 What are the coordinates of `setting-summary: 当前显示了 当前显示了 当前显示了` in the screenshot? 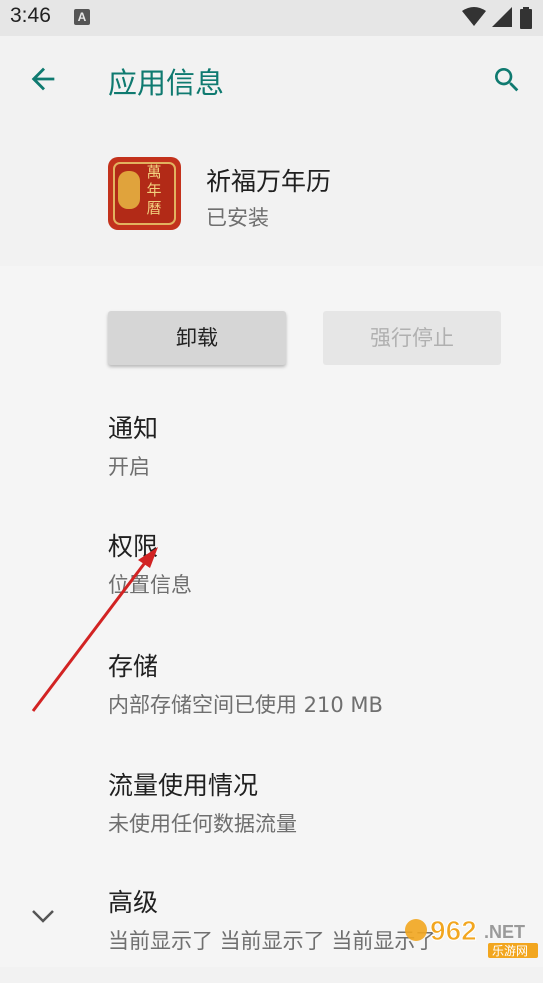 It's located at (272, 941).